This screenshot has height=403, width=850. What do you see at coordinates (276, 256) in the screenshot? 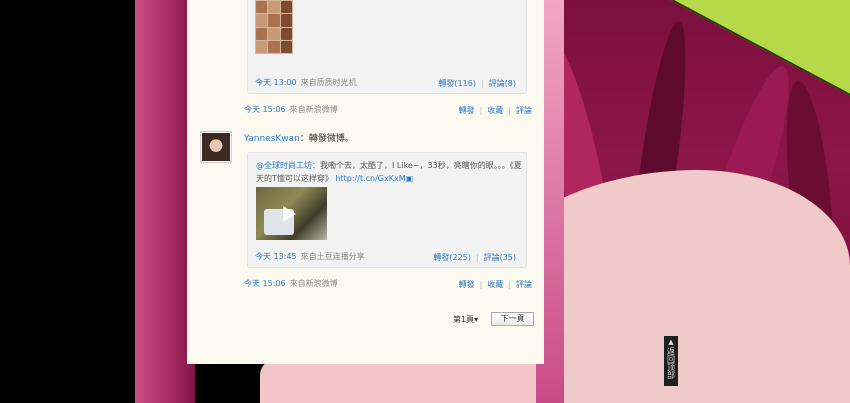
I see `timestamp-link: 今天 13:45` at bounding box center [276, 256].